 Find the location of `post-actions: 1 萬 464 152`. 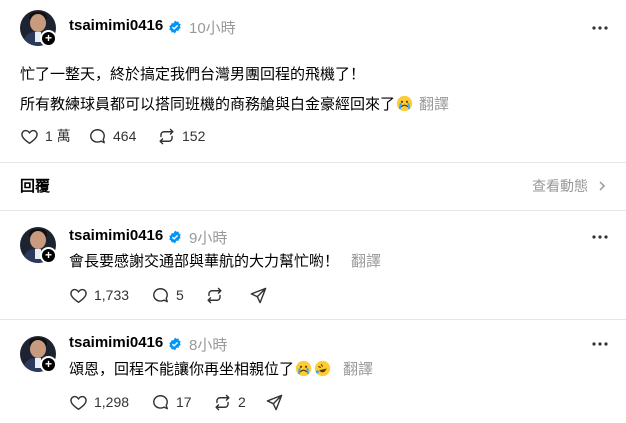

post-actions: 1 萬 464 152 is located at coordinates (170, 136).